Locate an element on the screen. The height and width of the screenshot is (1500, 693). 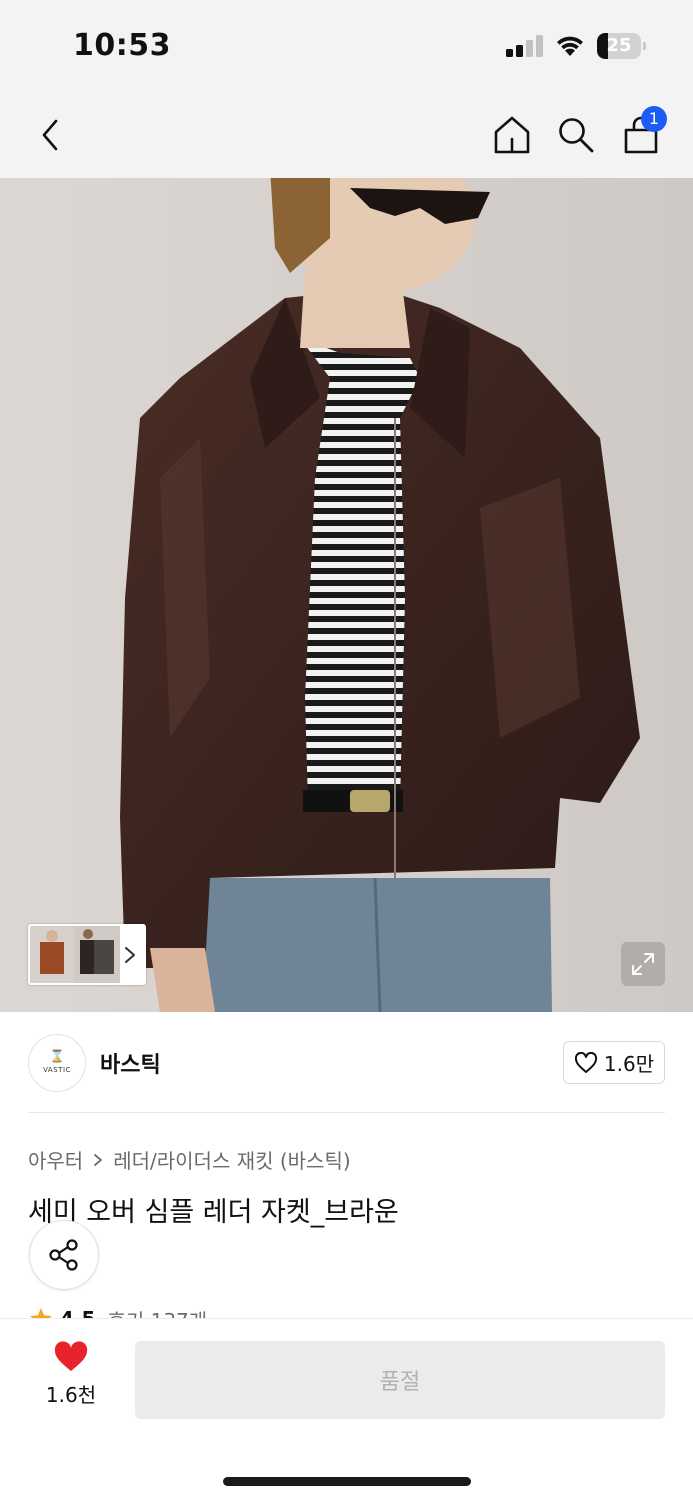
home-button is located at coordinates (512, 135).